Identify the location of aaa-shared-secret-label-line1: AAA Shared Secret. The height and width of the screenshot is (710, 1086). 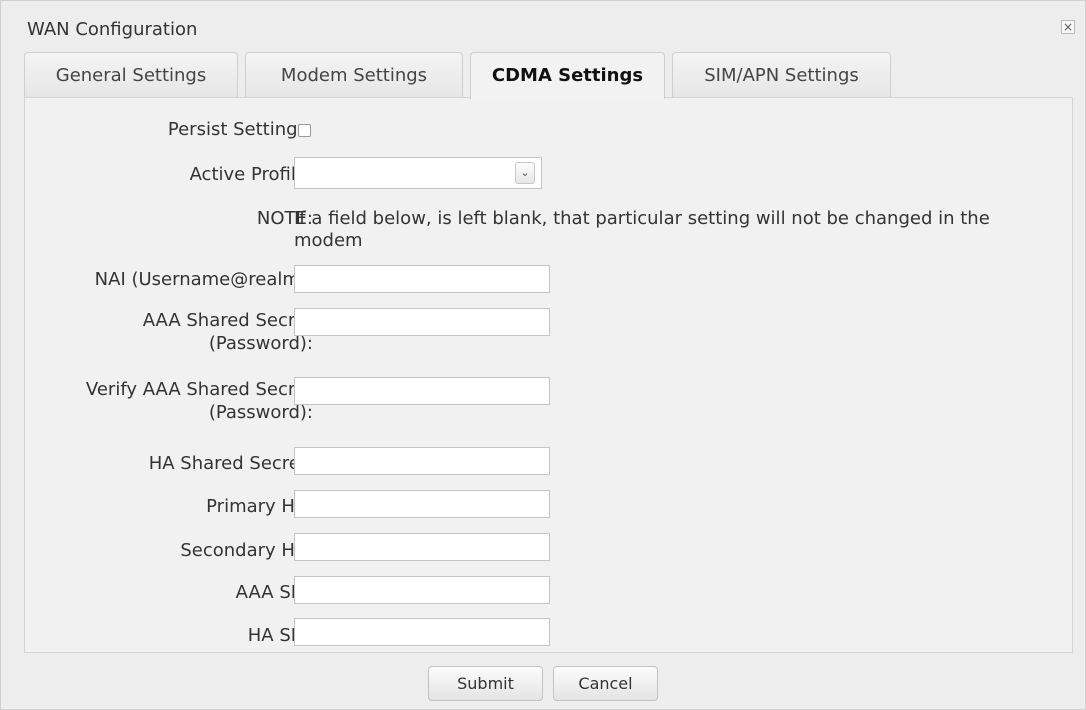
(227, 320).